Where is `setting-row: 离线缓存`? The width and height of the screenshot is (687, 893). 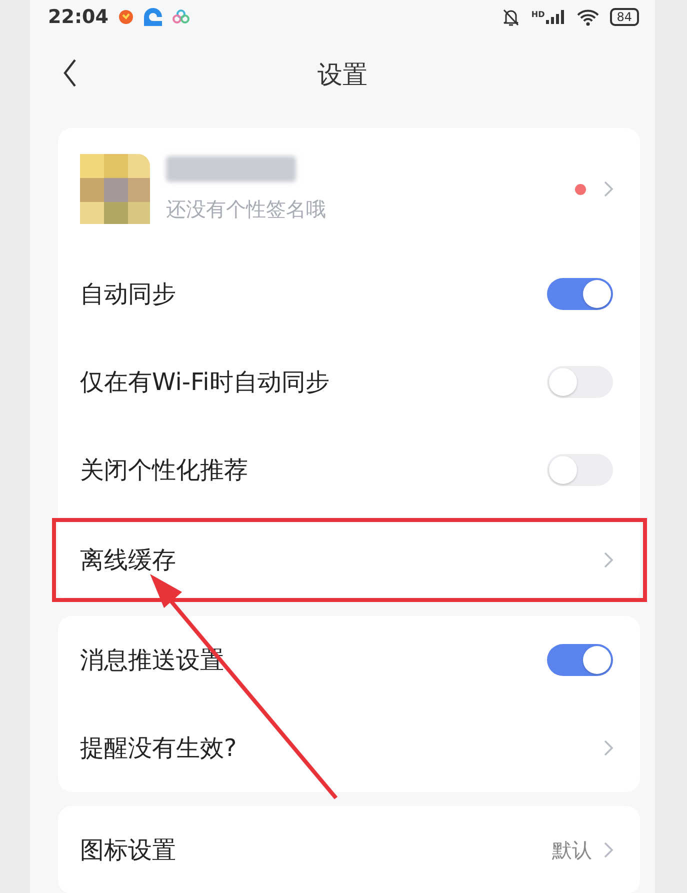
setting-row: 离线缓存 is located at coordinates (349, 560).